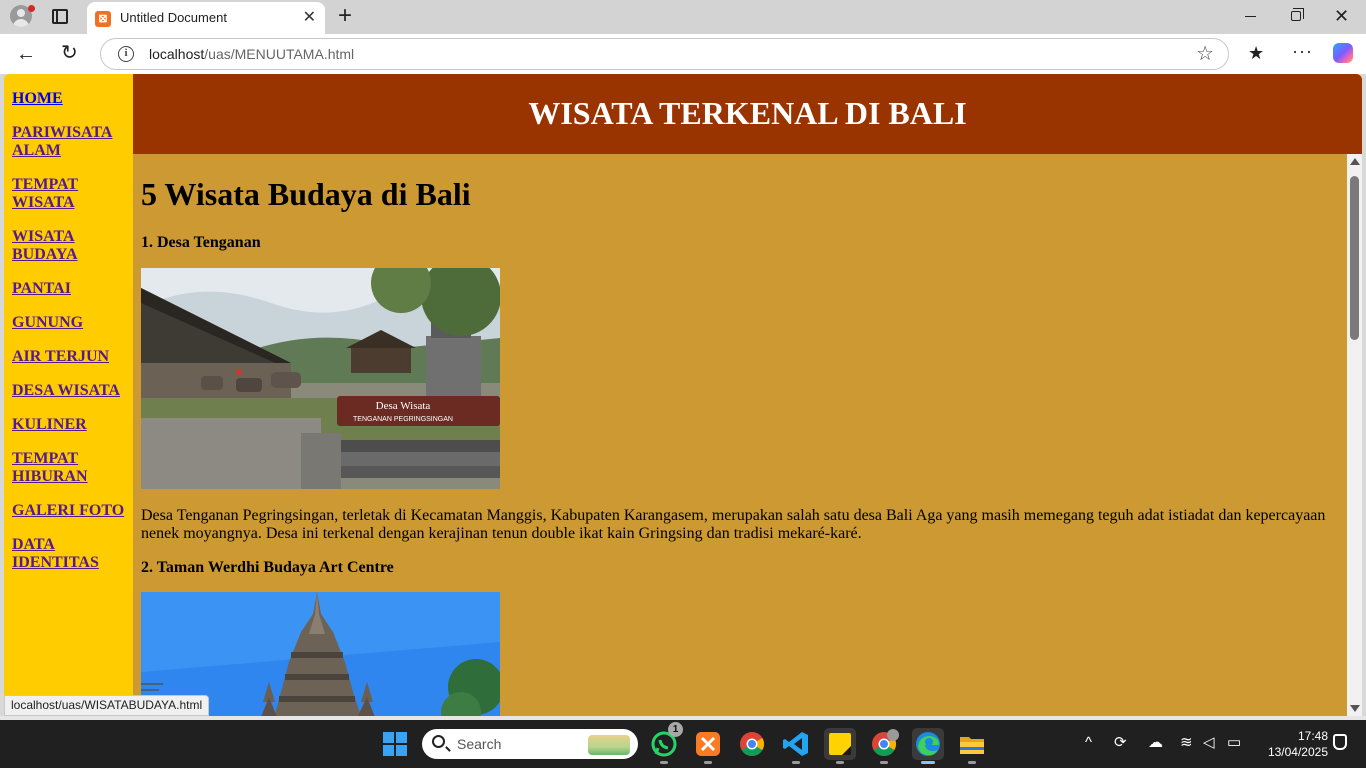 The height and width of the screenshot is (768, 1366). I want to click on vscode-icon, so click(795, 744).